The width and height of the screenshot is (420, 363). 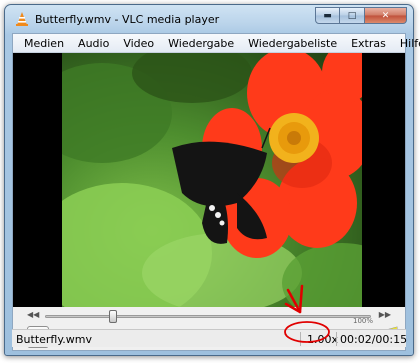 I want to click on playback-time: 00:02/00:15, so click(x=373, y=339).